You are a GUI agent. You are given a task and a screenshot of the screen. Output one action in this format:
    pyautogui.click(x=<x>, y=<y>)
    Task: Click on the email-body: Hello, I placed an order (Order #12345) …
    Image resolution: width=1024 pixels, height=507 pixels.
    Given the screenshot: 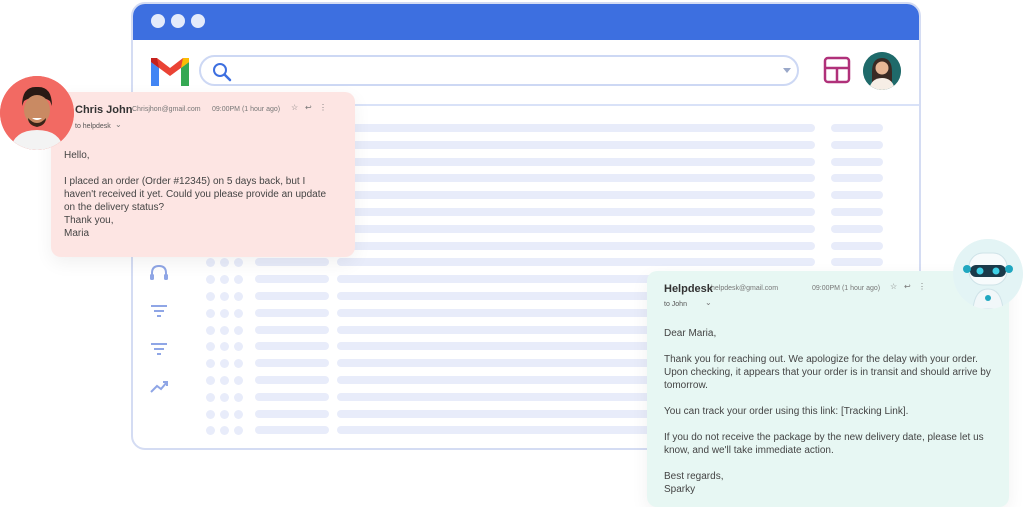 What is the action you would take?
    pyautogui.click(x=195, y=194)
    